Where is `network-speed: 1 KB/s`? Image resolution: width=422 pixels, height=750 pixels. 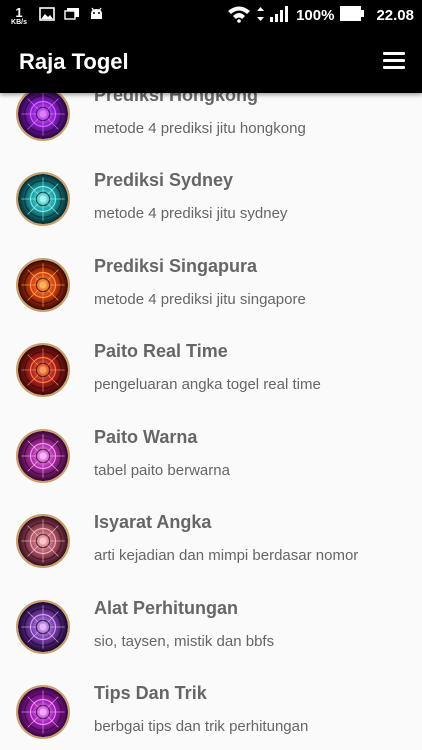
network-speed: 1 KB/s is located at coordinates (19, 16).